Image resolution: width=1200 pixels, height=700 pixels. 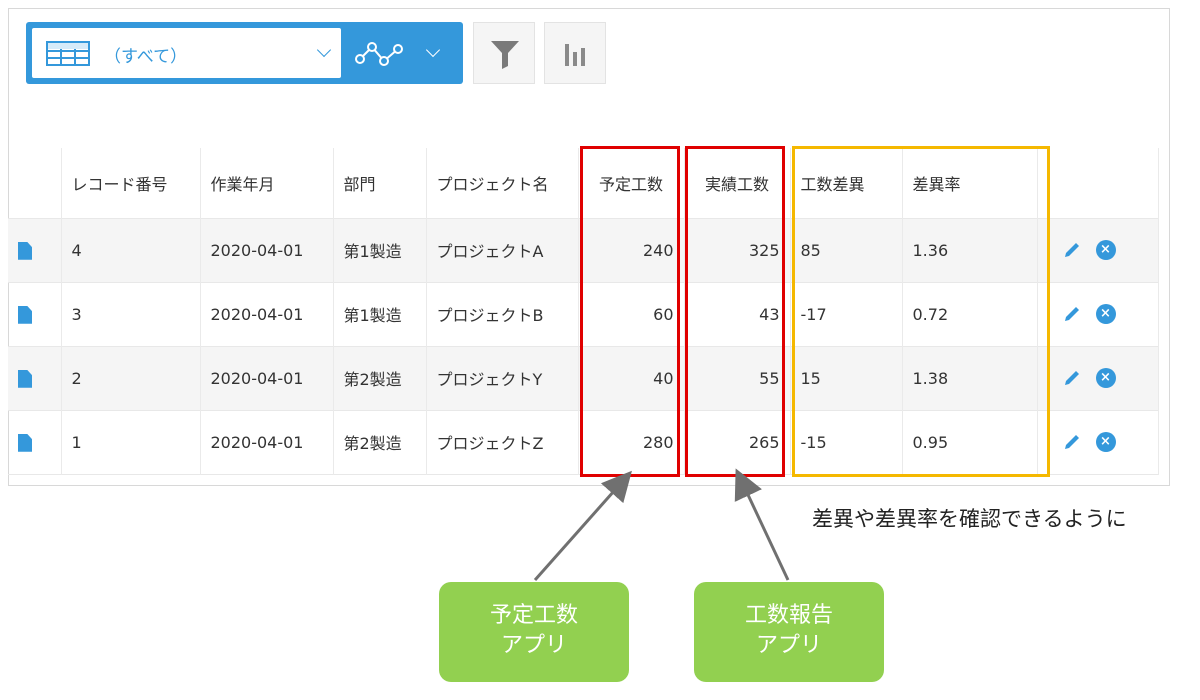 What do you see at coordinates (788, 645) in the screenshot?
I see `callout-report-line2: アプリ` at bounding box center [788, 645].